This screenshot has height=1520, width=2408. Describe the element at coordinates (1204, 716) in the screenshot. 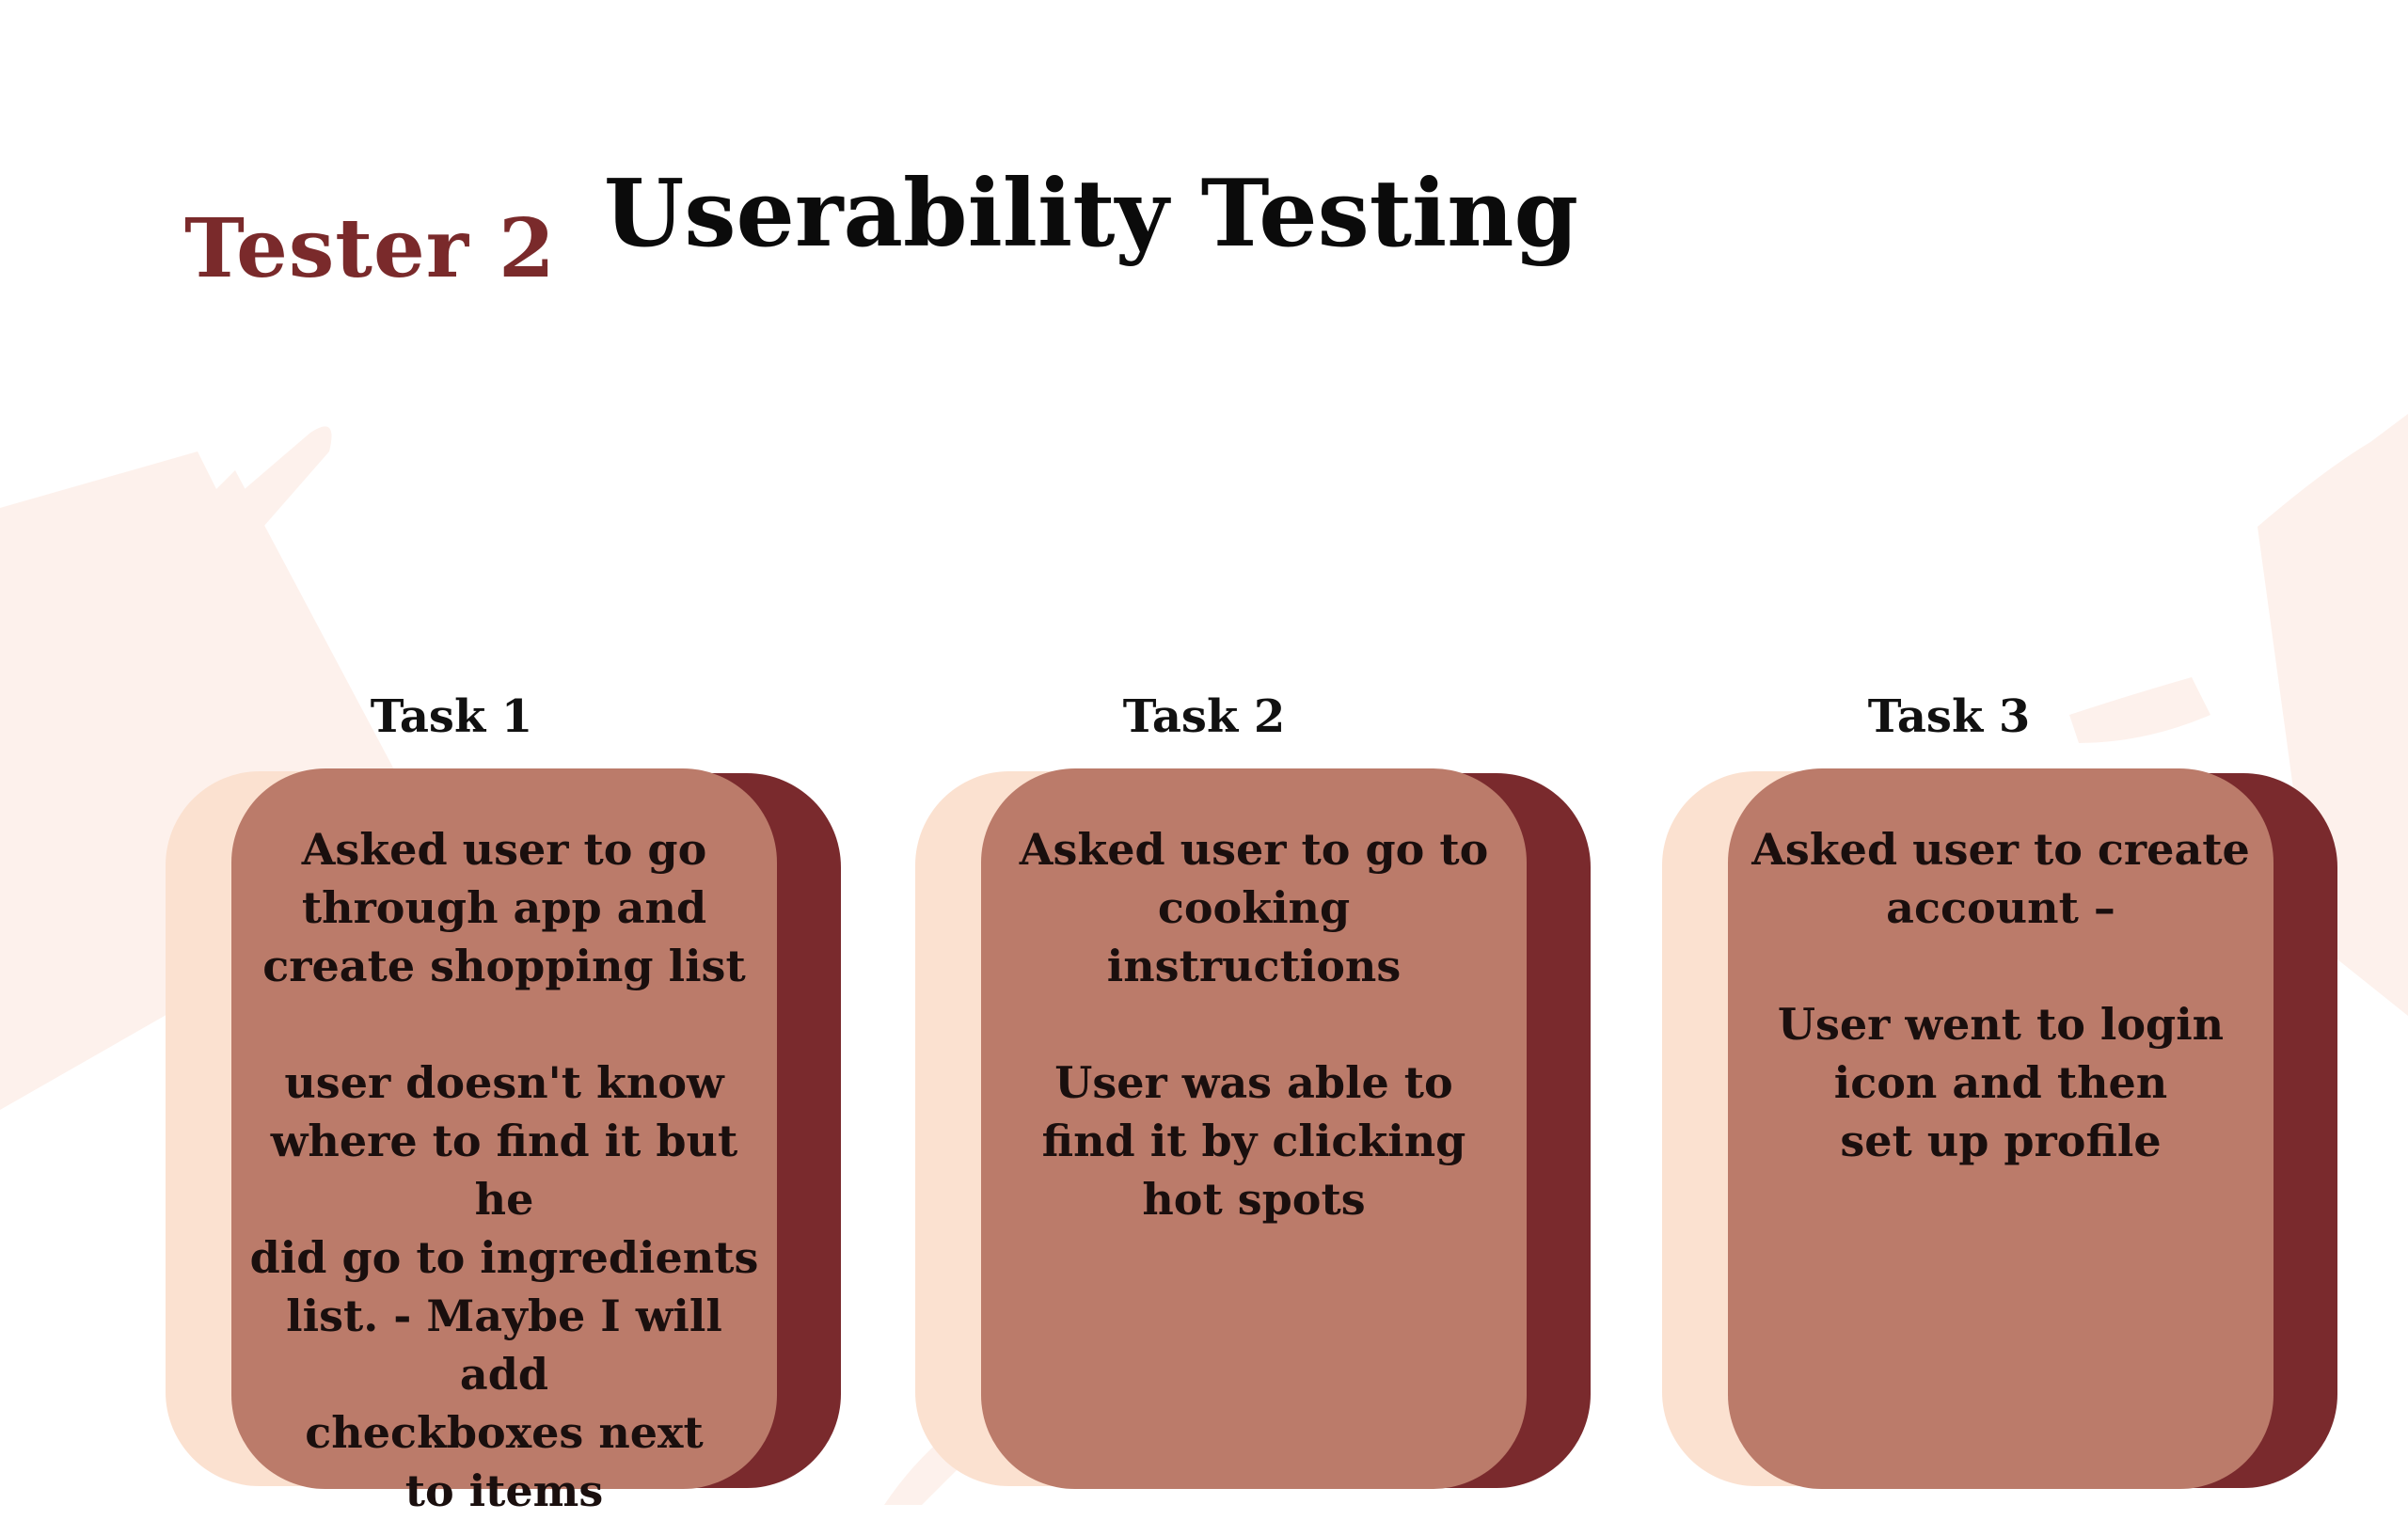

I see `task-2-label: Task 2` at that location.